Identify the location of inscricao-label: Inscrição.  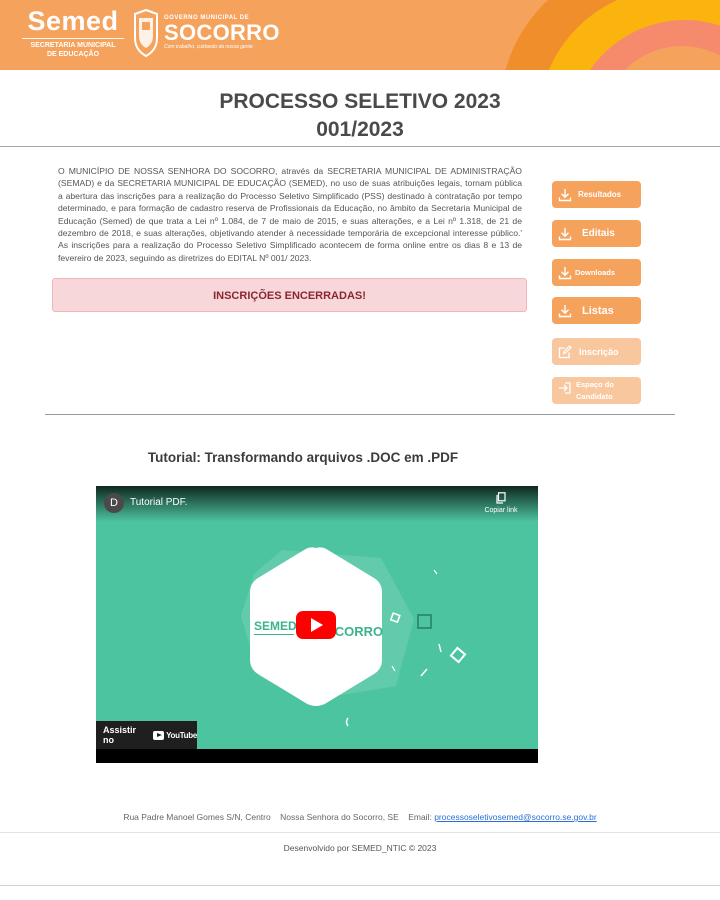
(599, 351).